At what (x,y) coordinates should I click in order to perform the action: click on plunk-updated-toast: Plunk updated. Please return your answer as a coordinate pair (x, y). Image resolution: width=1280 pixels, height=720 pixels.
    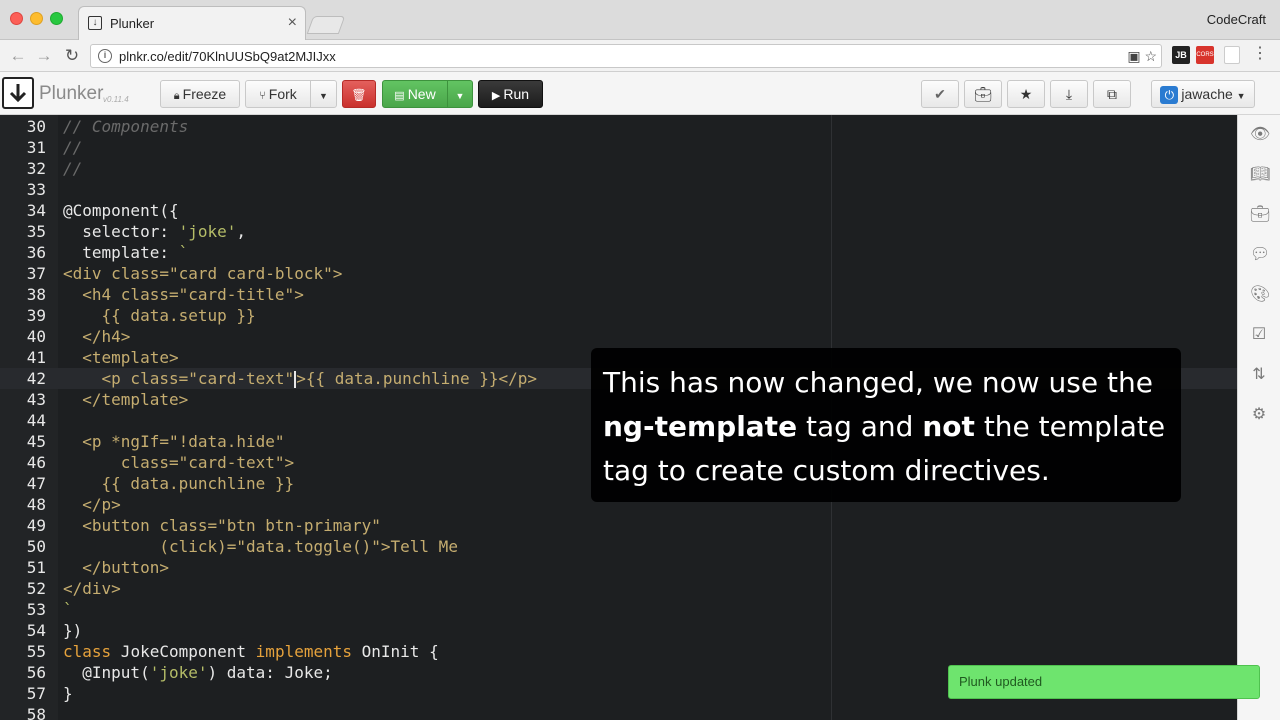
    Looking at the image, I should click on (1104, 682).